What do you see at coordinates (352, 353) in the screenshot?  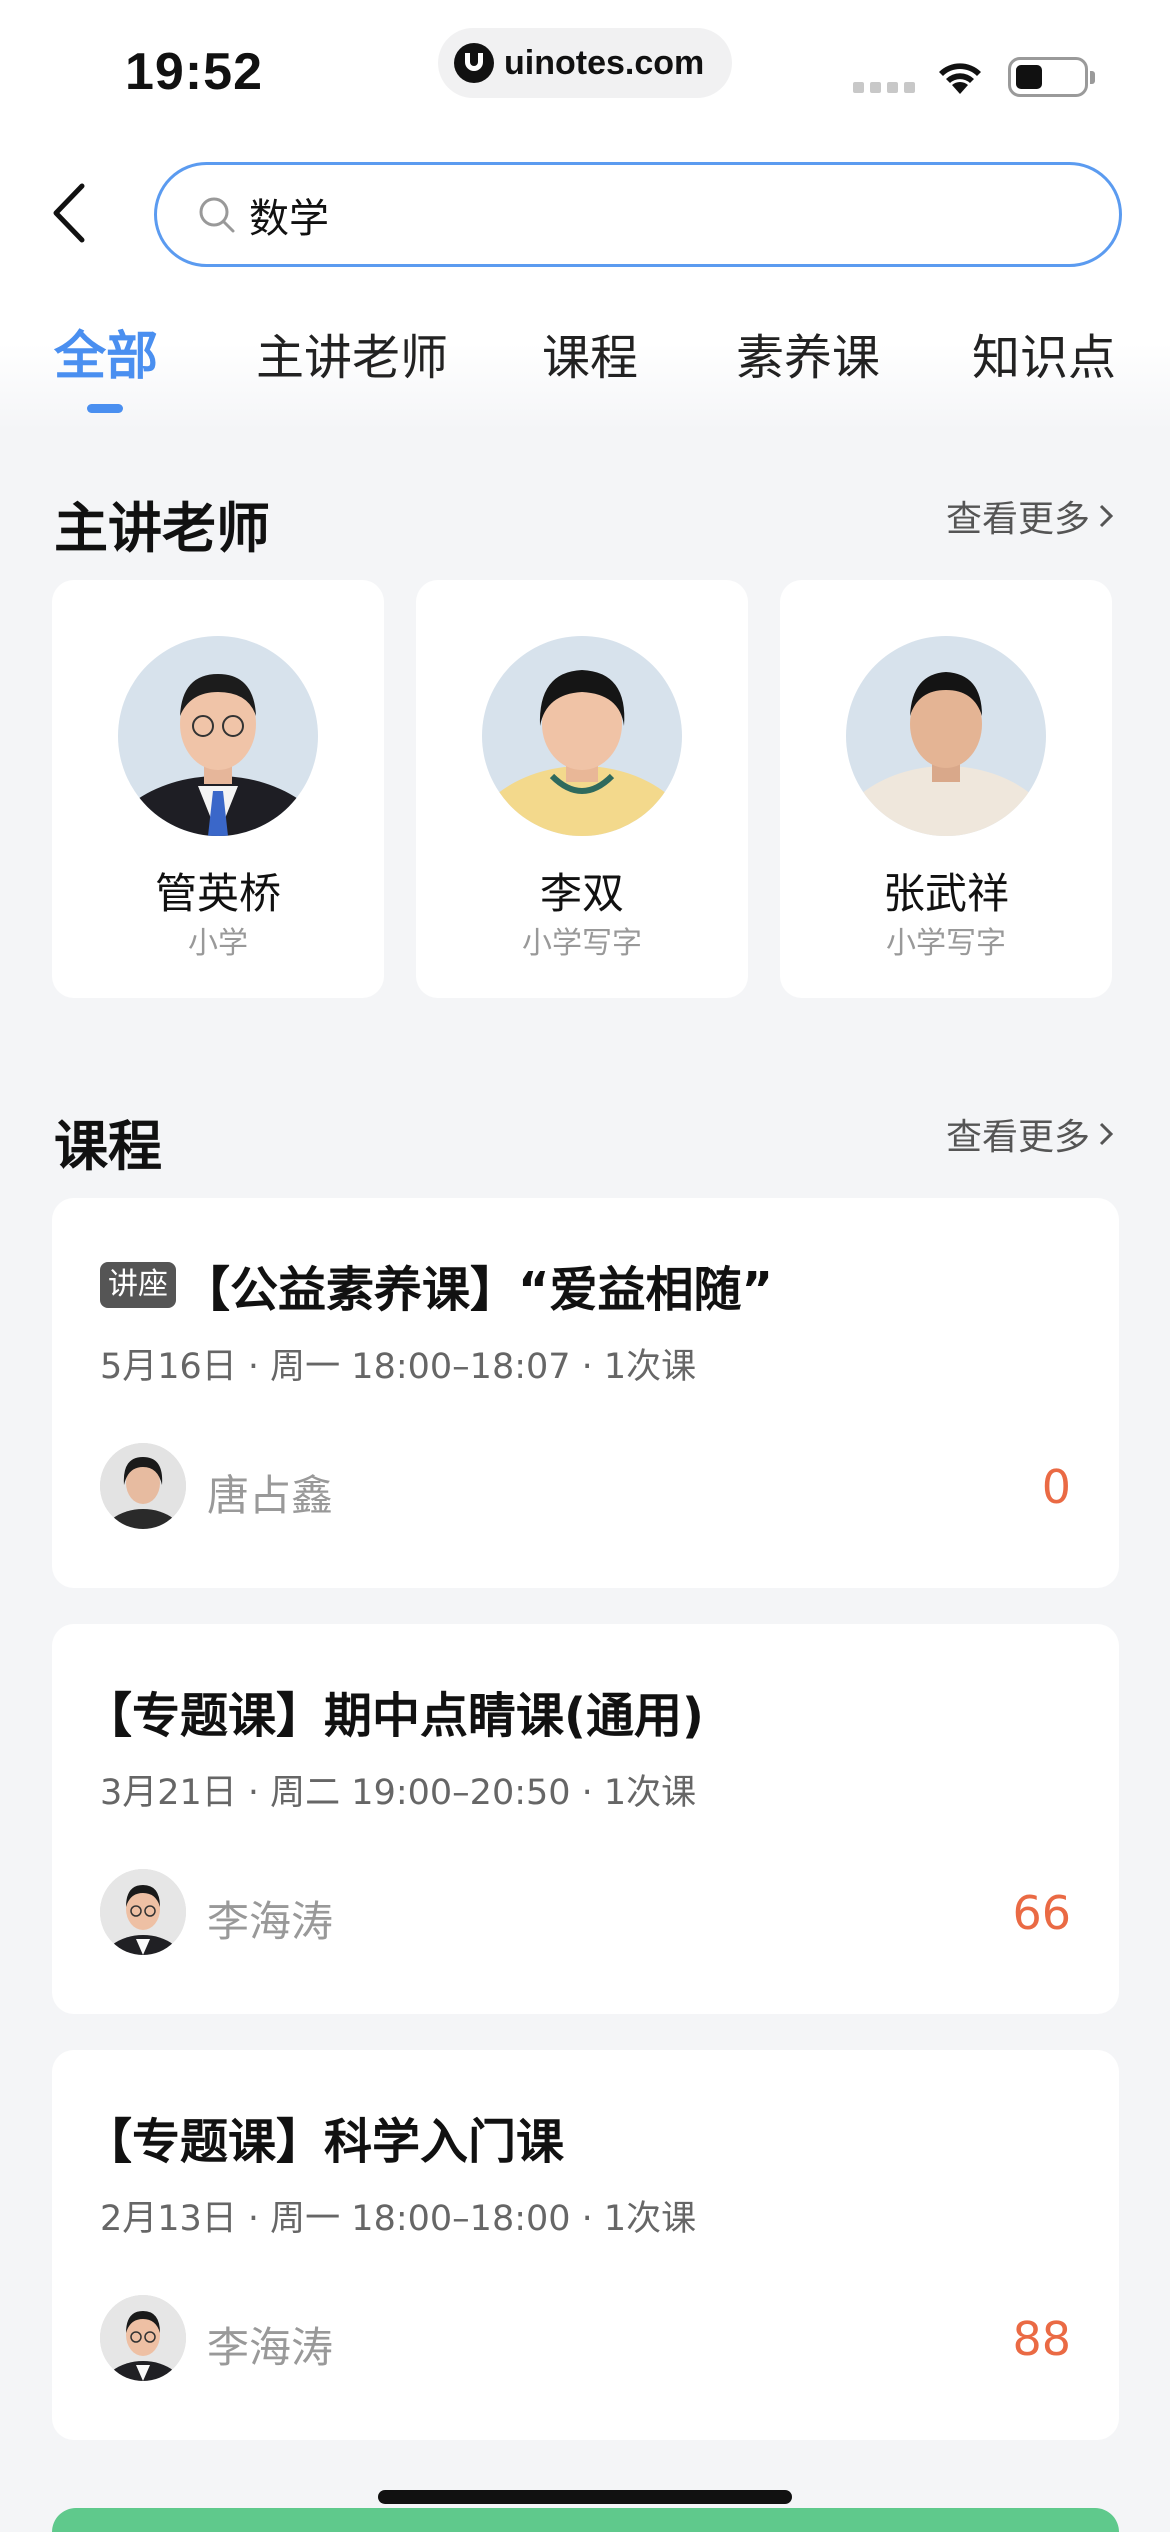 I see `tab-teachers: 主讲老师` at bounding box center [352, 353].